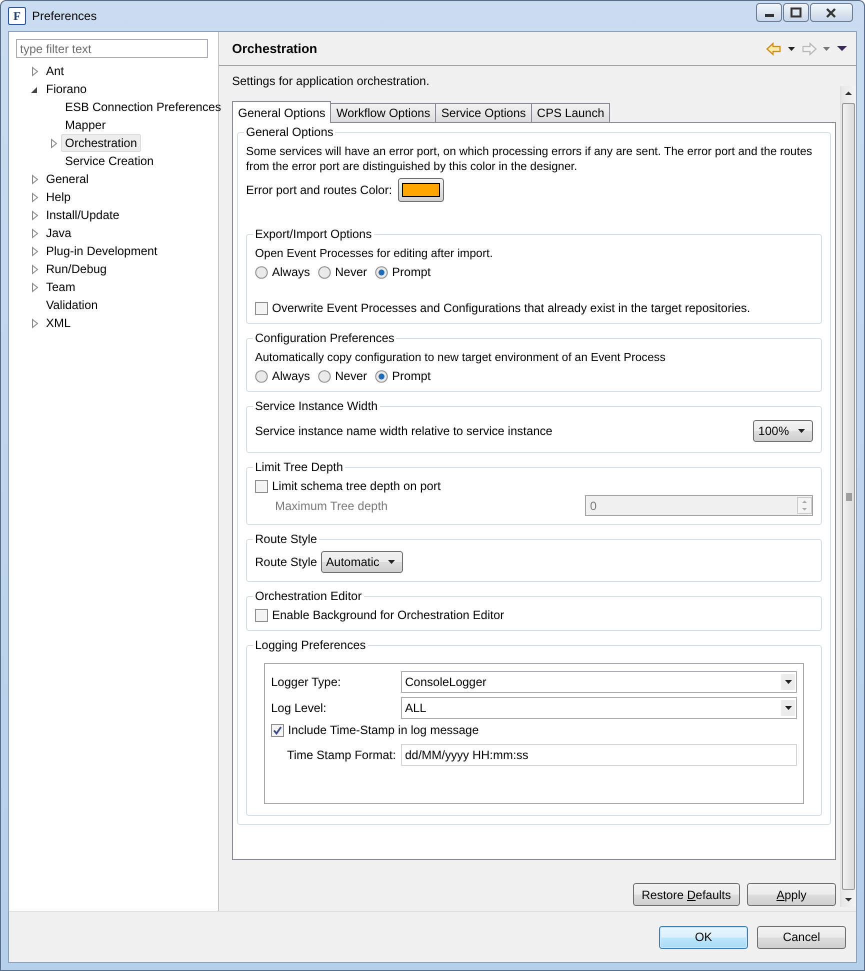  What do you see at coordinates (109, 161) in the screenshot?
I see `tree-item: Service Creation` at bounding box center [109, 161].